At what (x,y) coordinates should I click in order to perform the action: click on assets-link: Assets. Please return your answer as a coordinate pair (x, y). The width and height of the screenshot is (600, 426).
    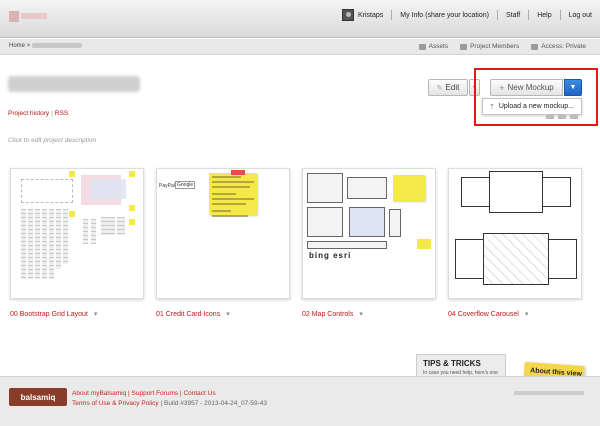
    Looking at the image, I should click on (433, 46).